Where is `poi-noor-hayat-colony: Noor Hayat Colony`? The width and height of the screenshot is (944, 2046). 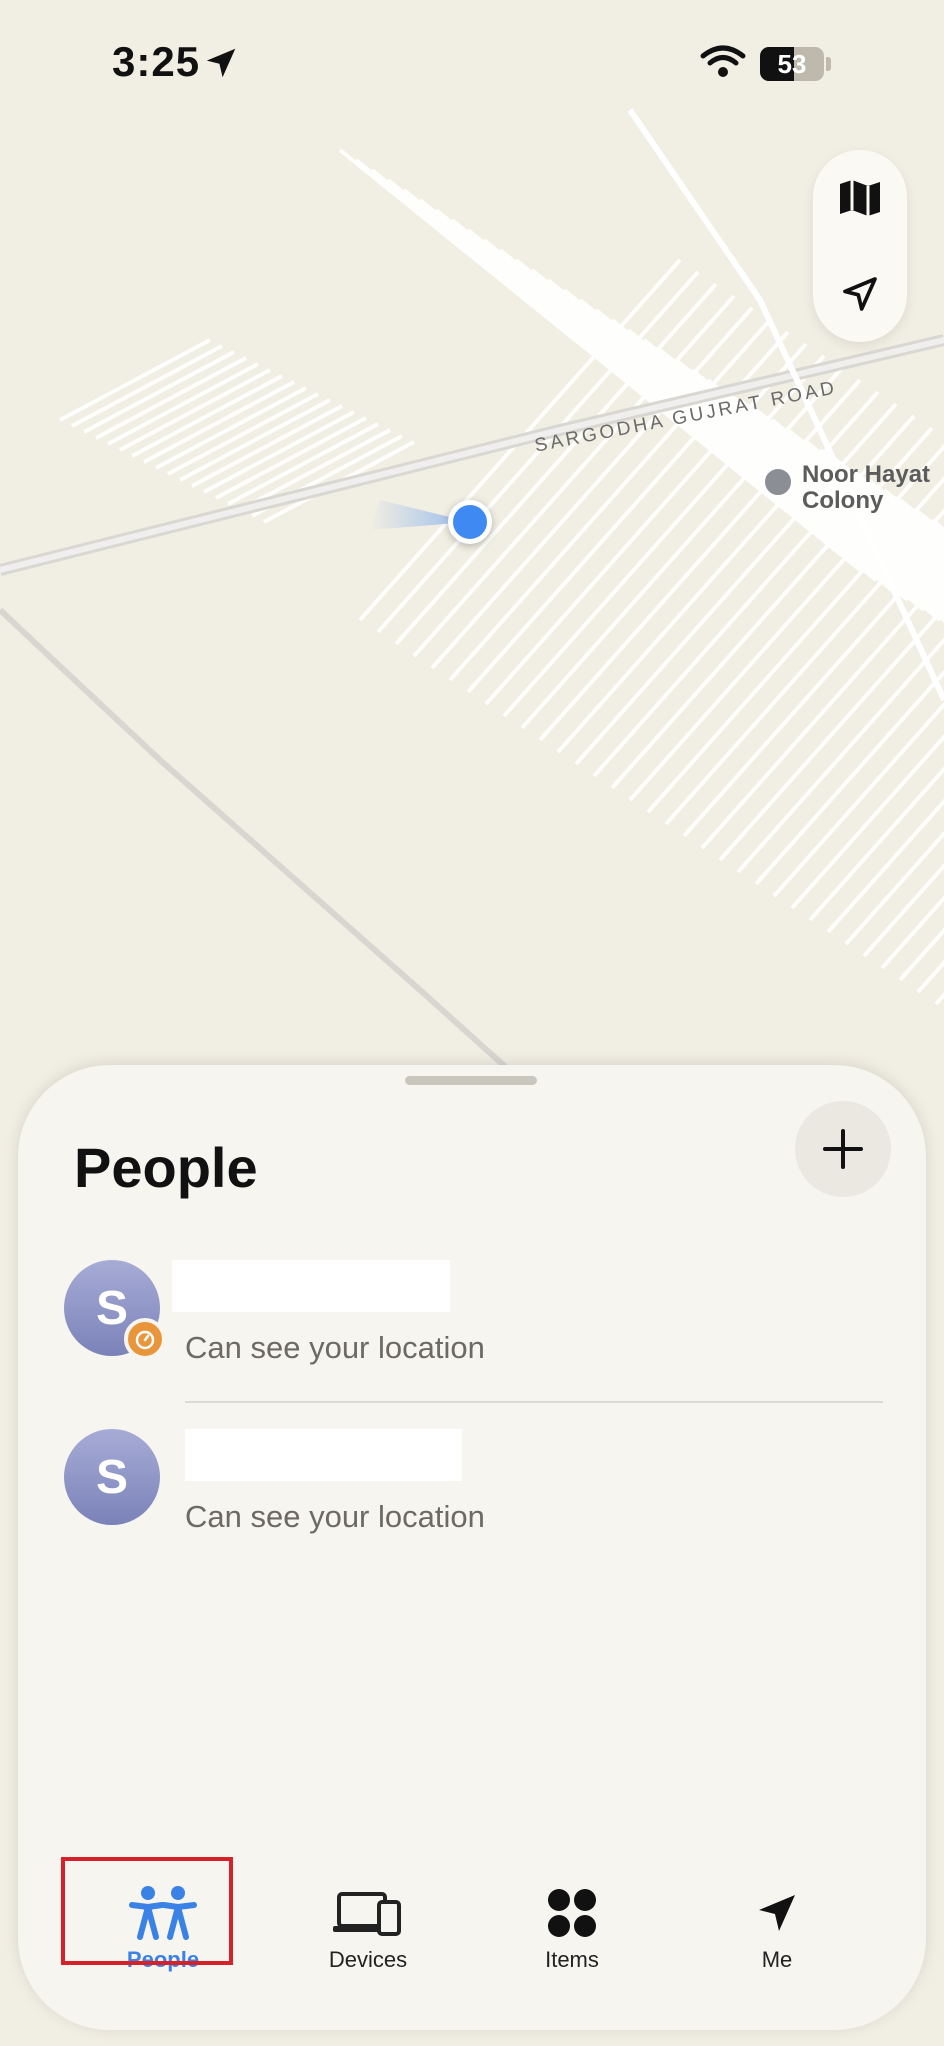 poi-noor-hayat-colony: Noor Hayat Colony is located at coordinates (846, 488).